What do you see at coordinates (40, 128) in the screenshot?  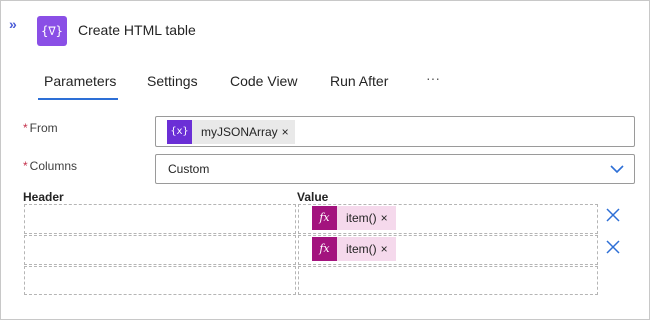 I see `from-label: * From` at bounding box center [40, 128].